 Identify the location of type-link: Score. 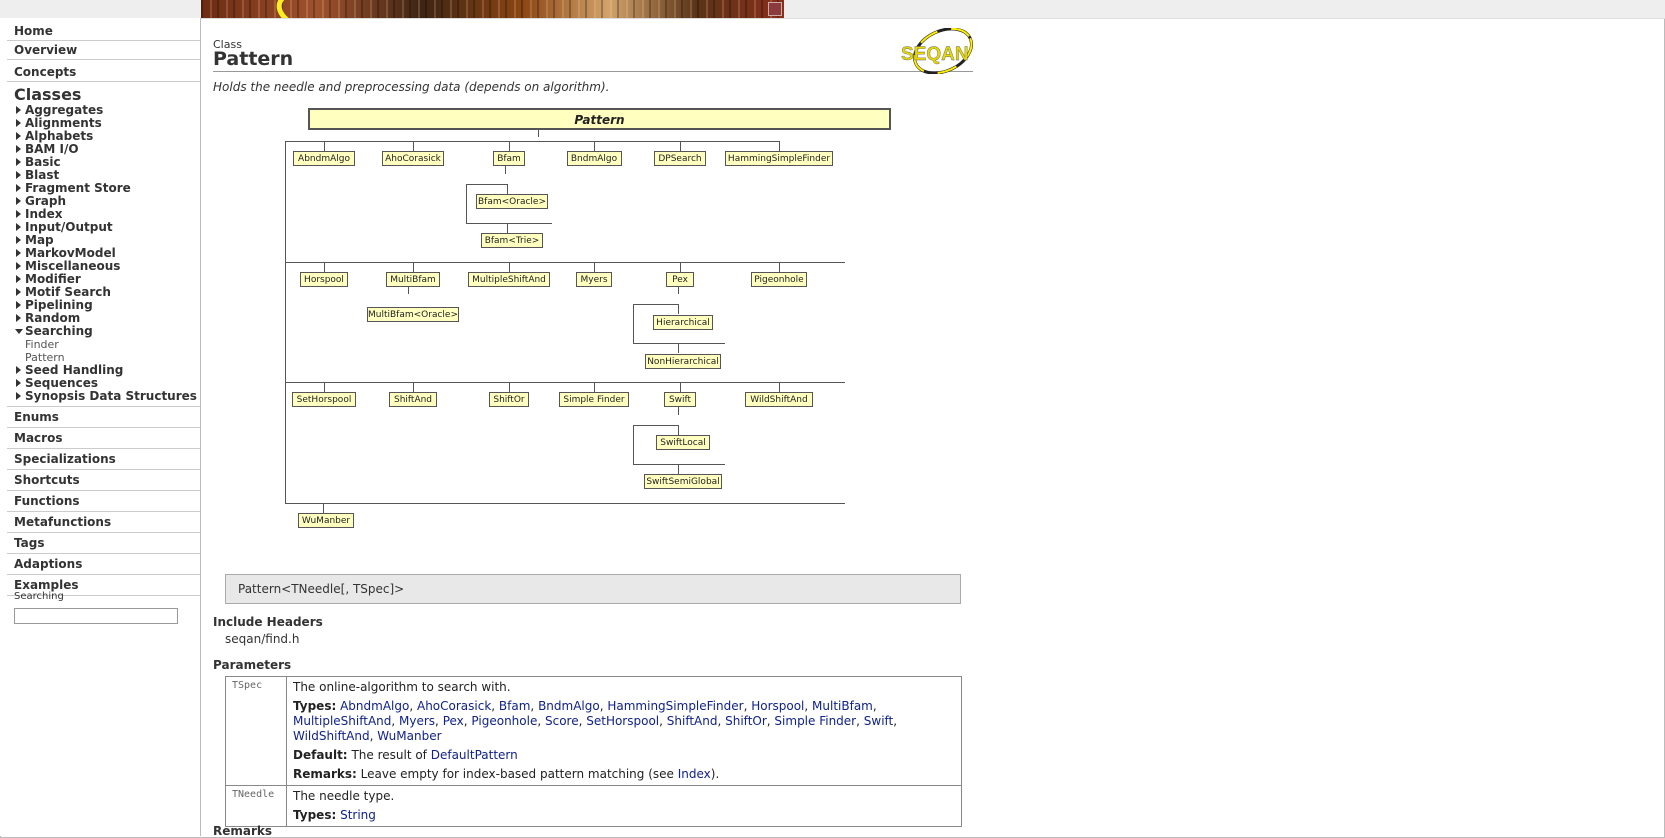
(562, 721).